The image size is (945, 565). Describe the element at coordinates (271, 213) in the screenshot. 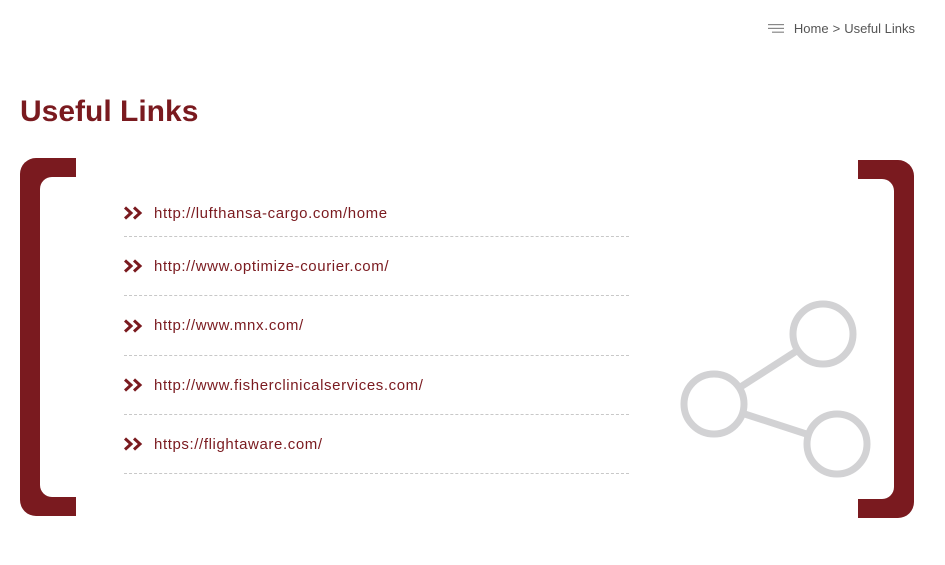

I see `link-lufthansa-cargo: http://lufthansa-cargo.com/home` at that location.